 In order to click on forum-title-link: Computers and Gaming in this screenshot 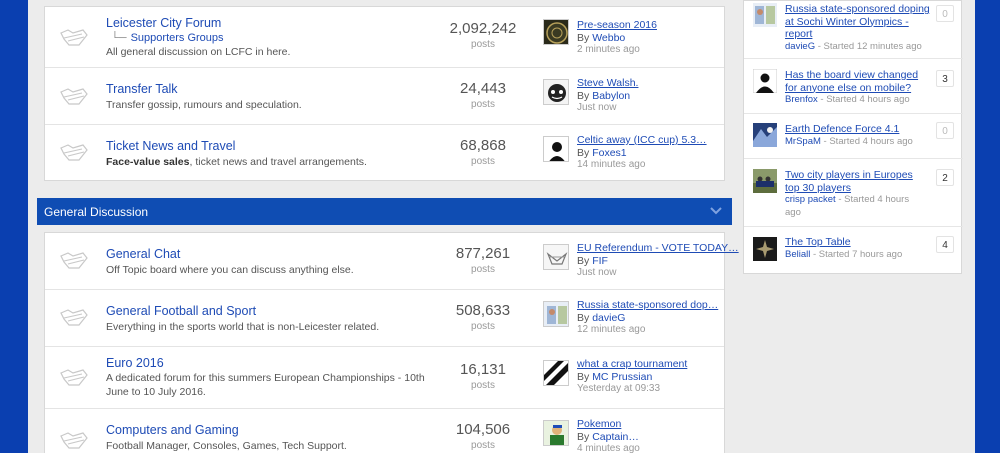, I will do `click(172, 430)`.